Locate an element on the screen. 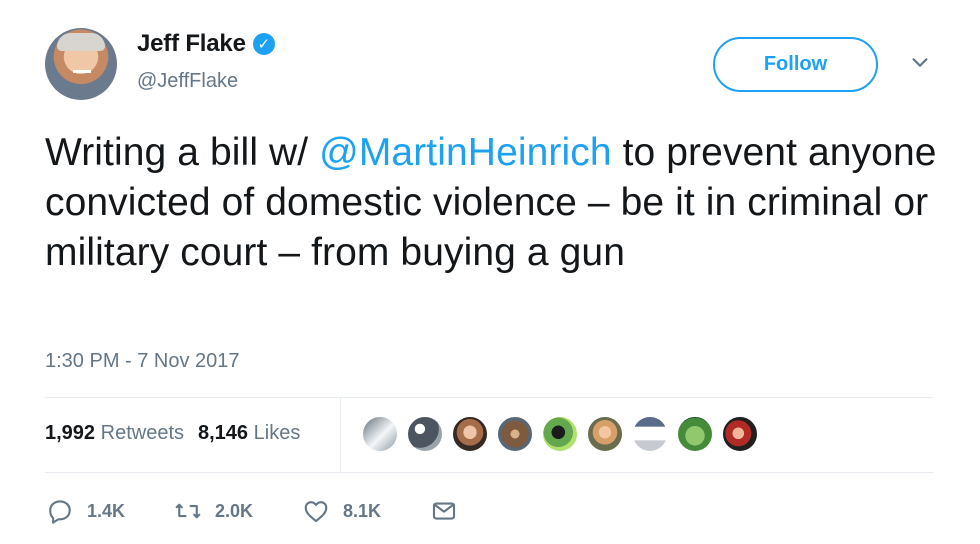 This screenshot has height=544, width=980. likers-avatar-list is located at coordinates (560, 434).